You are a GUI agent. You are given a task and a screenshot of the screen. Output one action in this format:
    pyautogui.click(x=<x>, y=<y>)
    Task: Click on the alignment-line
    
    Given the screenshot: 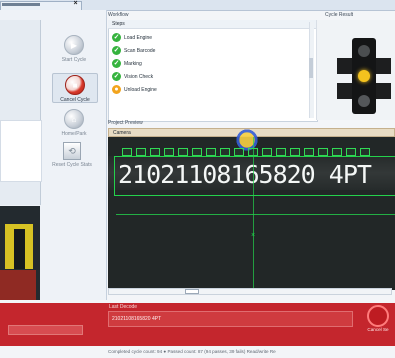 What is the action you would take?
    pyautogui.click(x=255, y=214)
    